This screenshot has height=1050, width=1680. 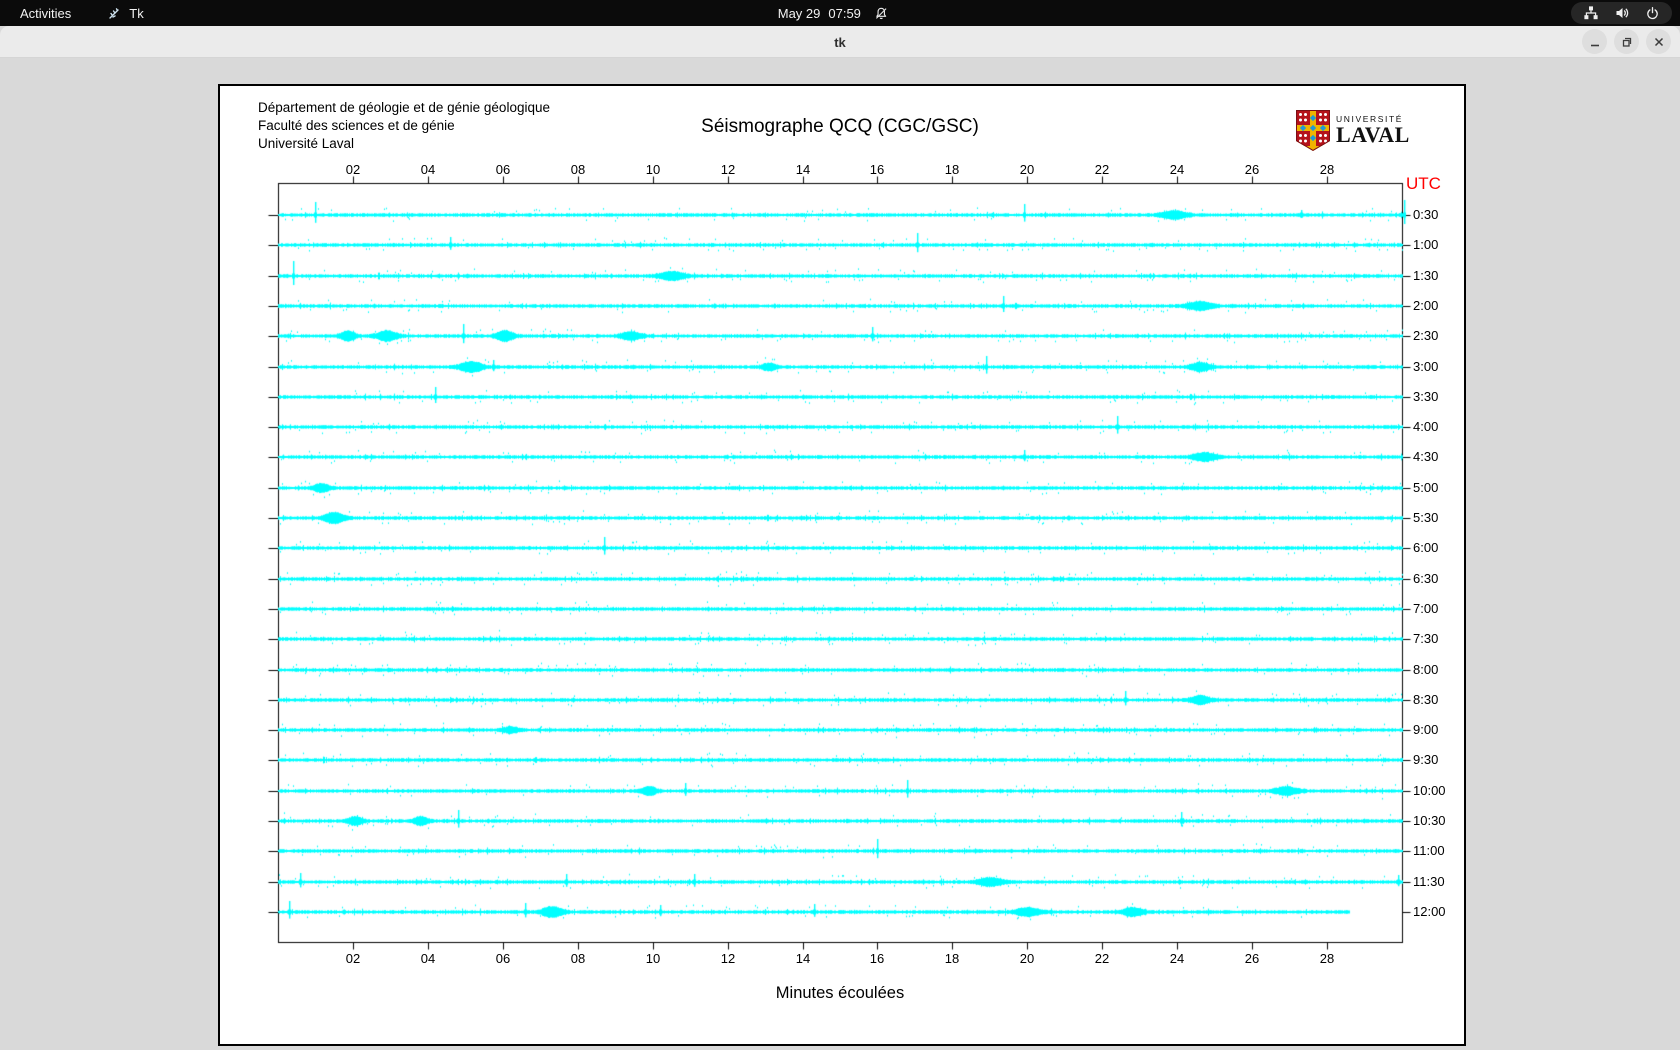 I want to click on minute-tick-label-bottom: 10, so click(x=653, y=958).